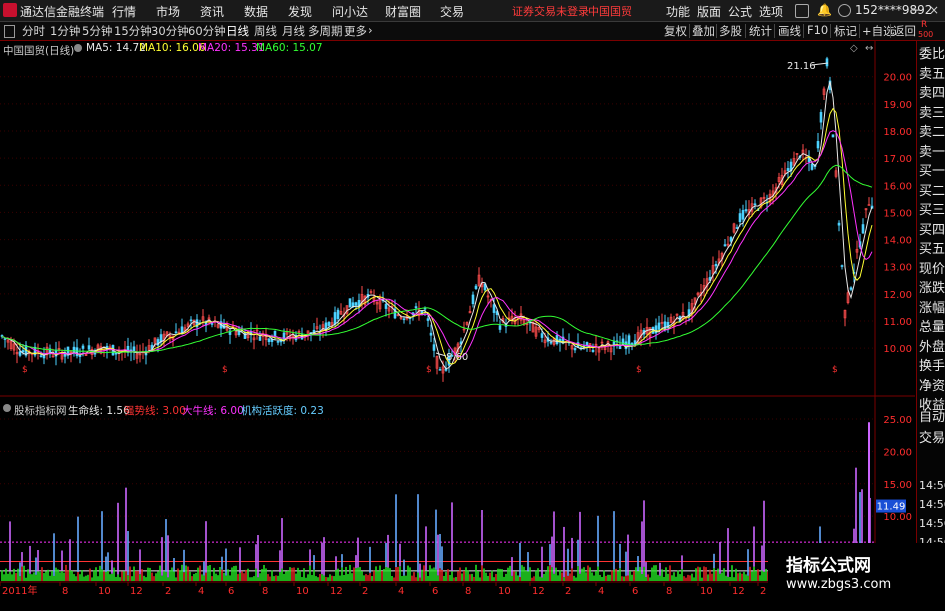  Describe the element at coordinates (897, 452) in the screenshot. I see `indicator-tick-label: 20.00` at that location.